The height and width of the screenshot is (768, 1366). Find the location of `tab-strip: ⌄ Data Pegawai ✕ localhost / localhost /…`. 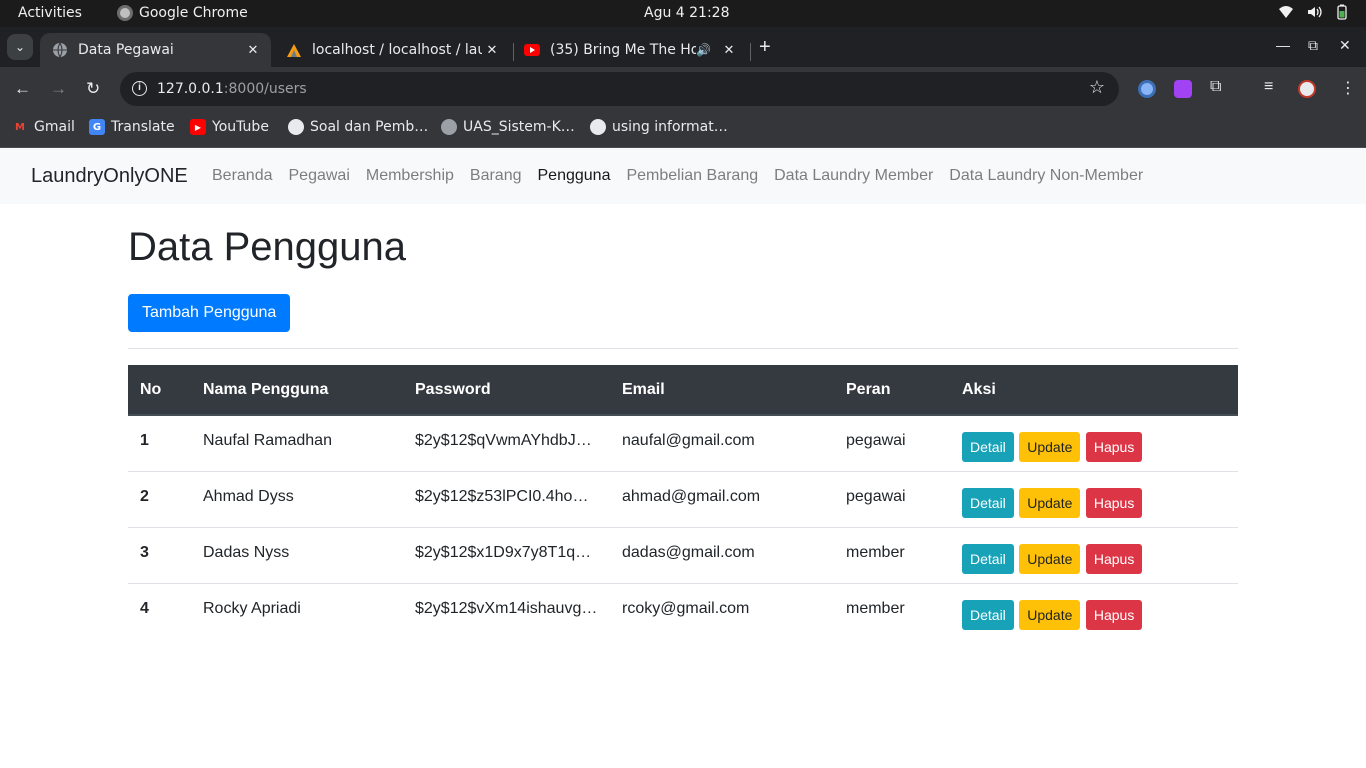

tab-strip: ⌄ Data Pegawai ✕ localhost / localhost /… is located at coordinates (683, 47).